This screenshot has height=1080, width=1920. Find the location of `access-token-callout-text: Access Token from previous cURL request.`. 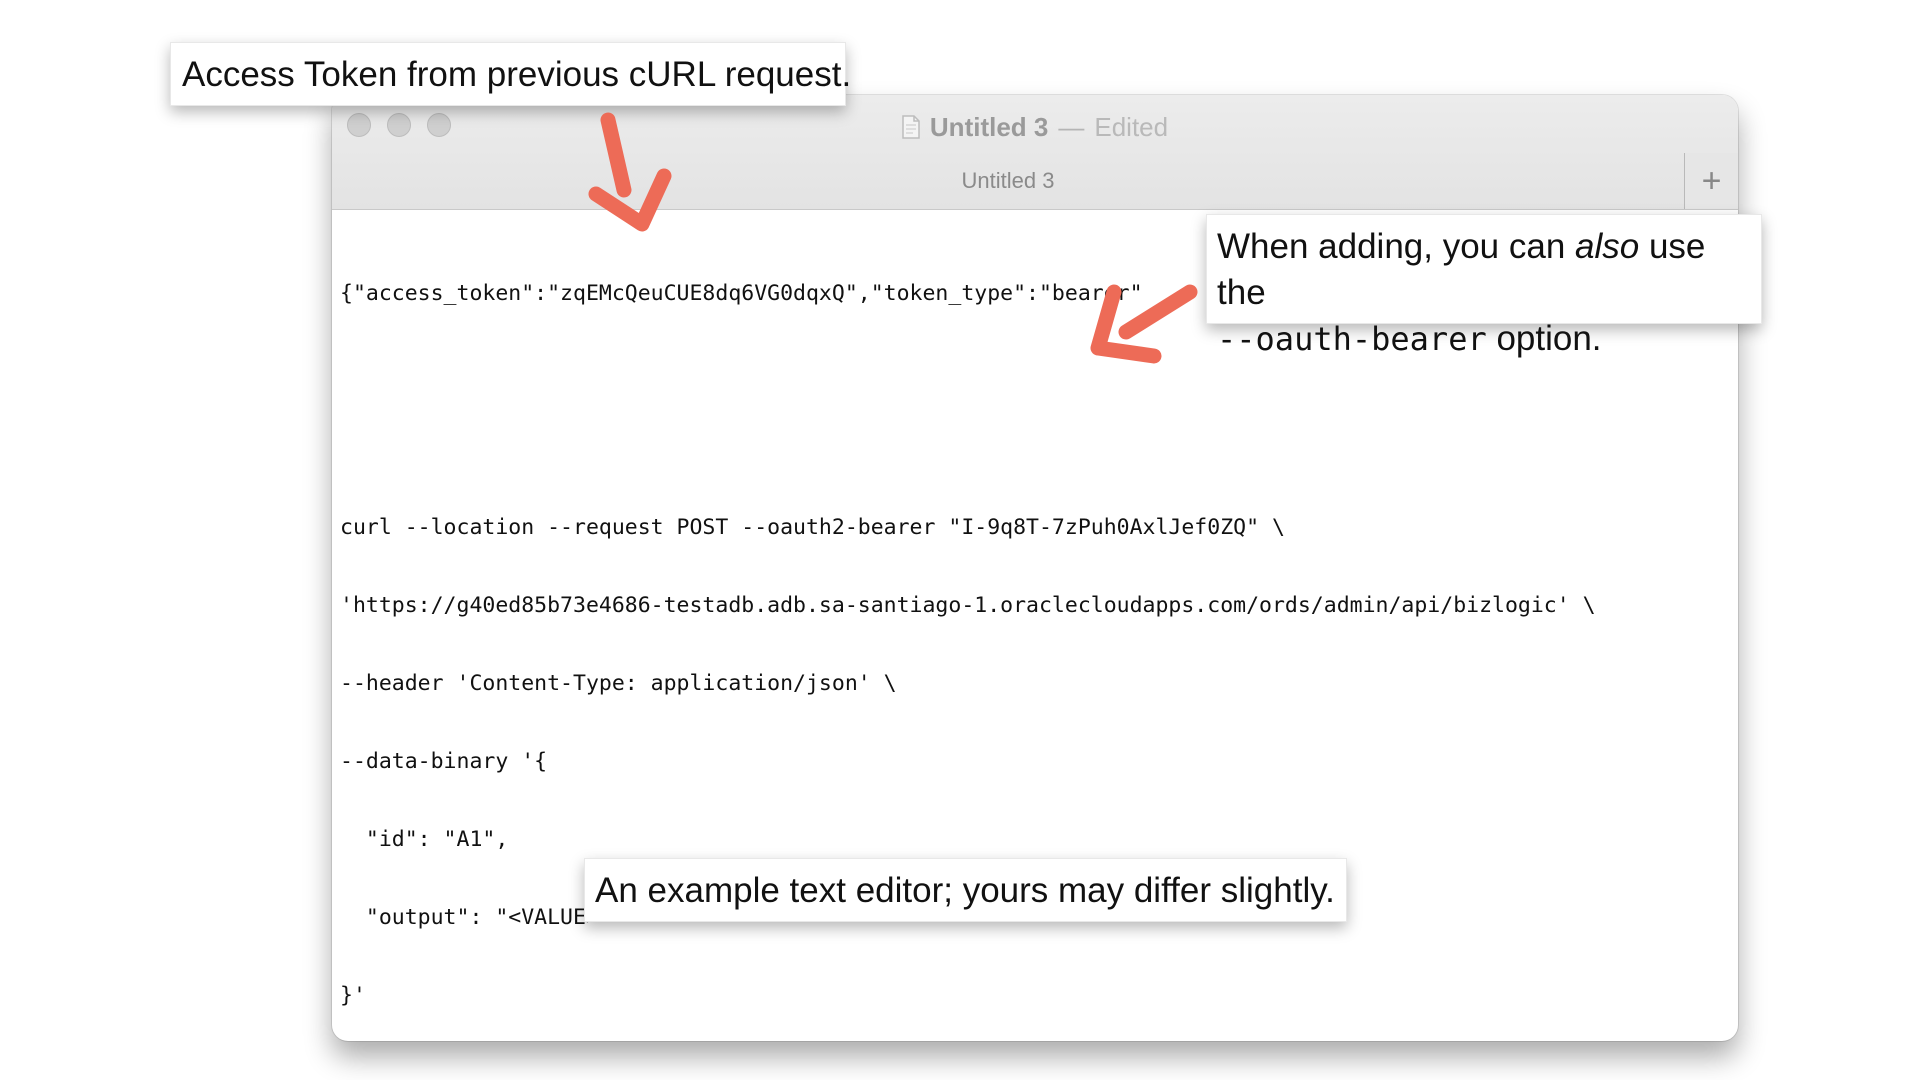

access-token-callout-text: Access Token from previous cURL request. is located at coordinates (517, 74).